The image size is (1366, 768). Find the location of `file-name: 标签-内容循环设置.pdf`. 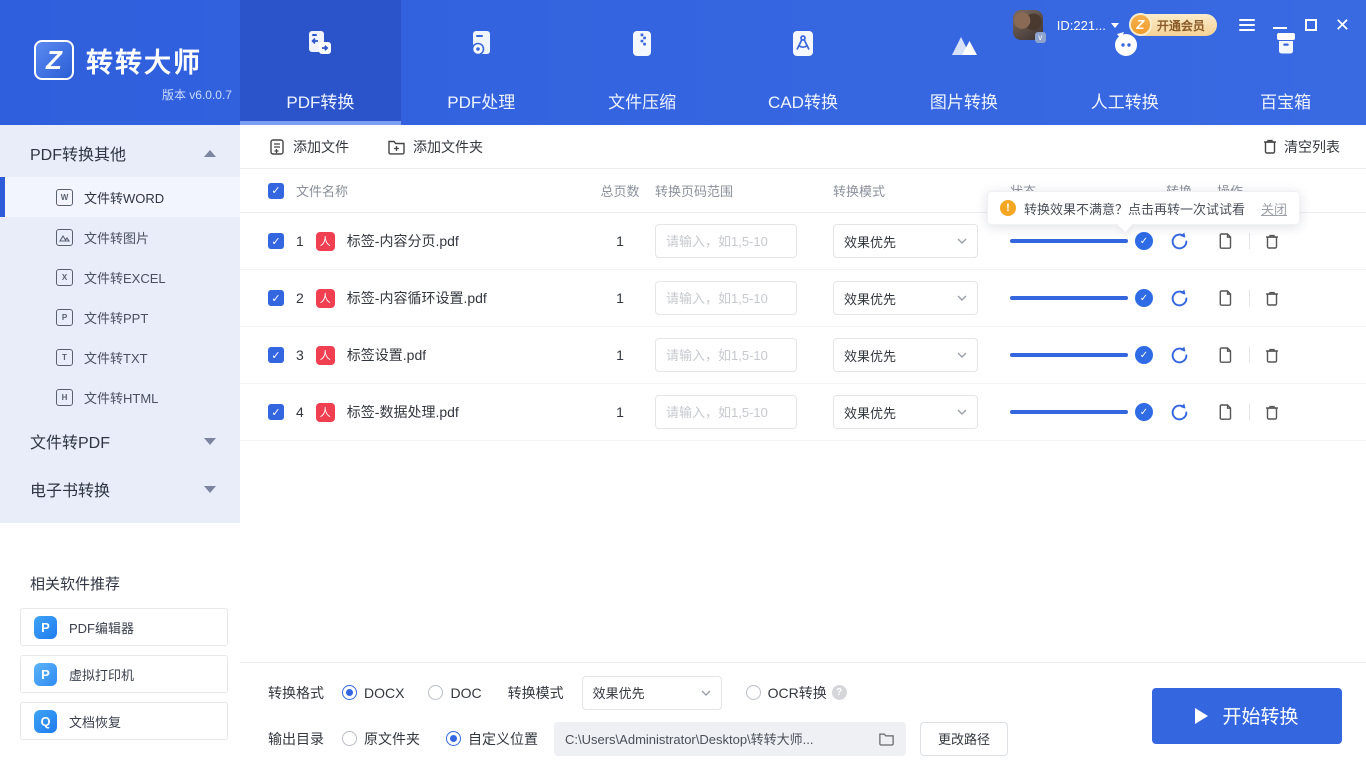

file-name: 标签-内容循环设置.pdf is located at coordinates (416, 298).